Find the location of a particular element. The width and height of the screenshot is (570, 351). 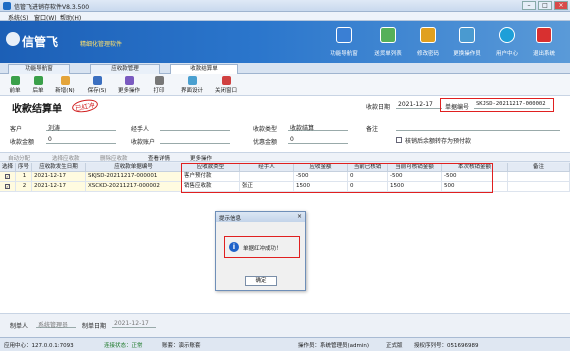

switch-operator-icon is located at coordinates (467, 35).